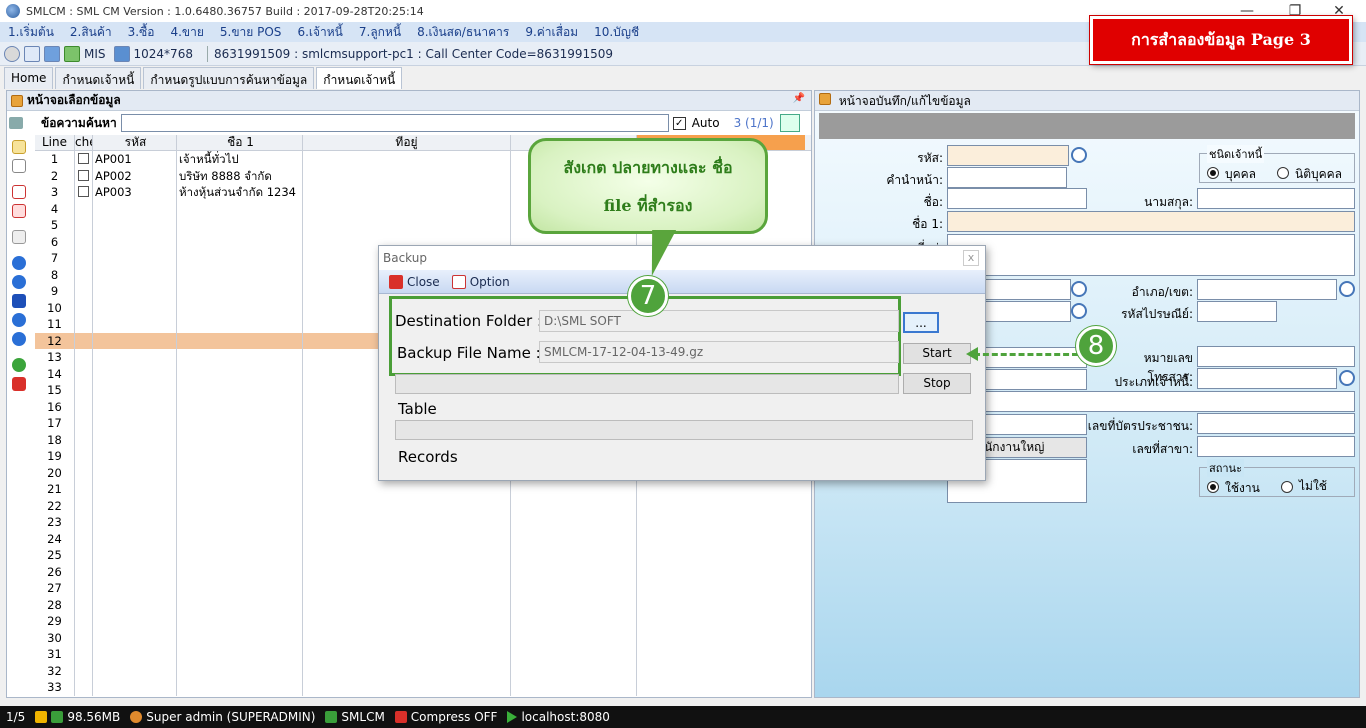 Image resolution: width=1366 pixels, height=728 pixels. What do you see at coordinates (12, 53) in the screenshot?
I see `clock-icon` at bounding box center [12, 53].